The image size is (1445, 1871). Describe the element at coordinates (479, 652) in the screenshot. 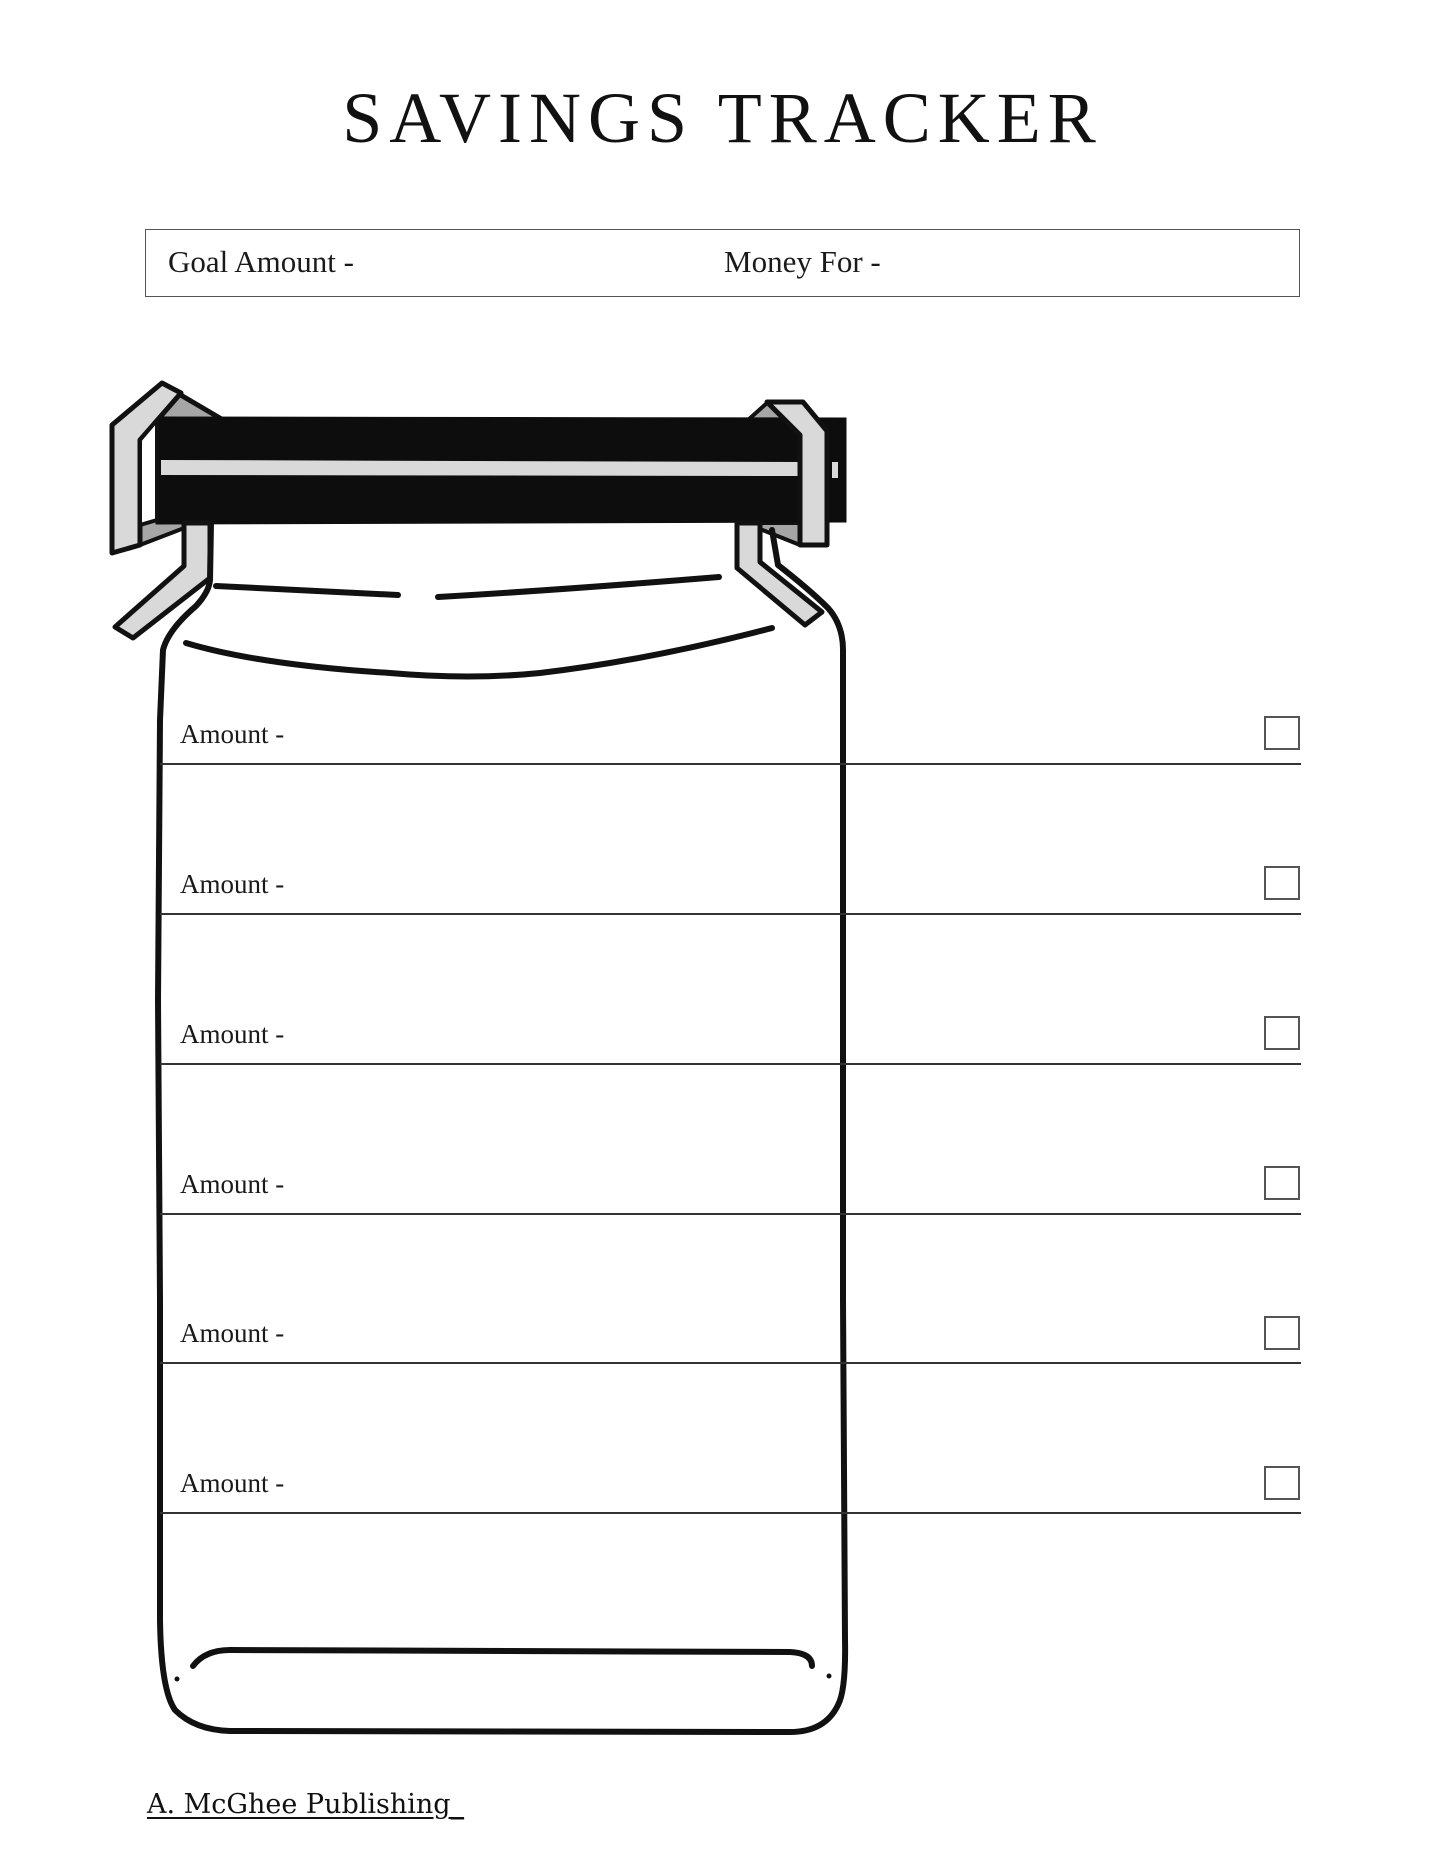

I see `jar-shoulder-curve` at that location.